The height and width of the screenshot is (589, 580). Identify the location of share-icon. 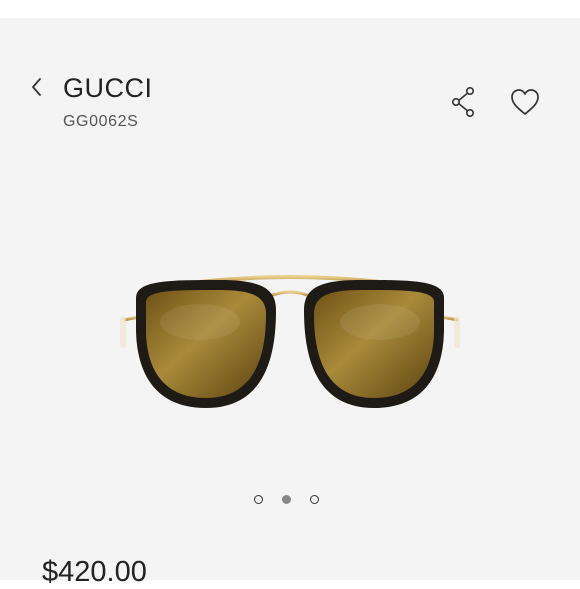
(462, 101).